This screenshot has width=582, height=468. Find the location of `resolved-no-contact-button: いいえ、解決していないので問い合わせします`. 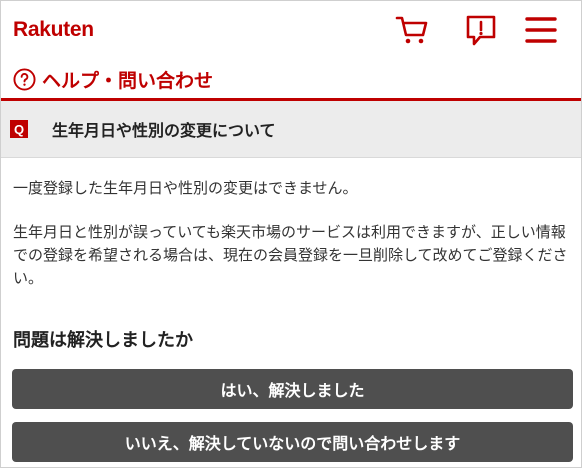

resolved-no-contact-button: いいえ、解決していないので問い合わせします is located at coordinates (292, 442).